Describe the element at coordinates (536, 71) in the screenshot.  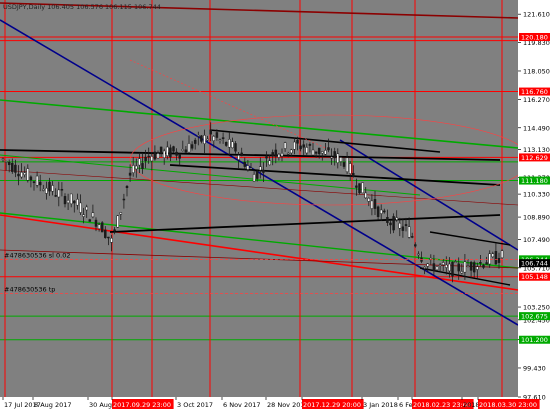
I see `price-tick-label: 118.050` at that location.